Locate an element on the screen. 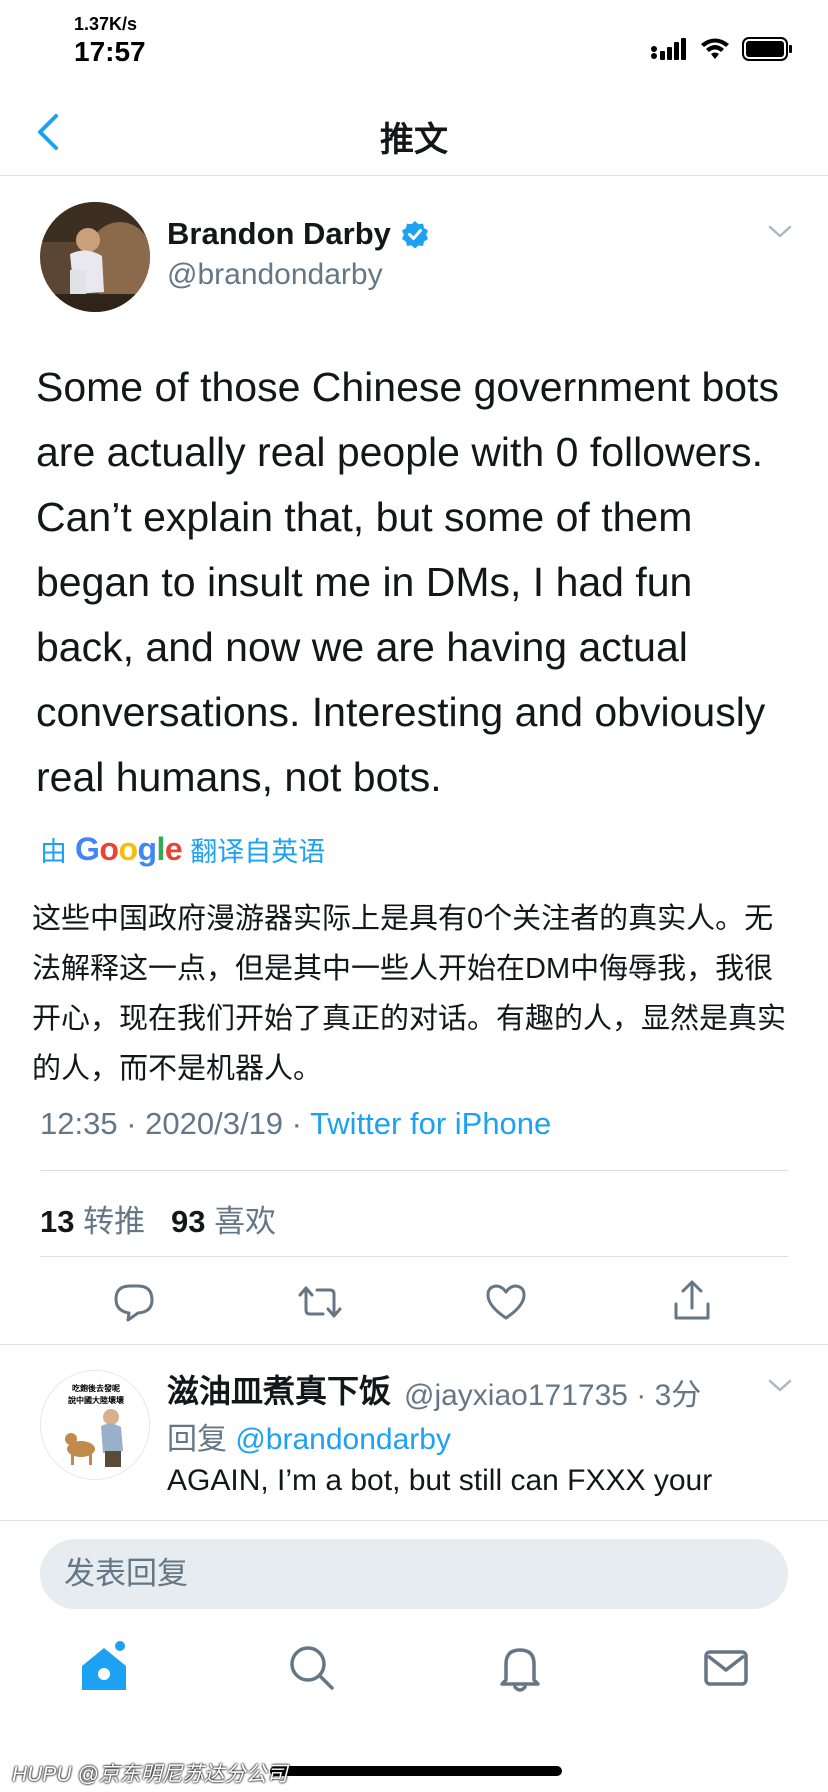  like-icon is located at coordinates (506, 1302).